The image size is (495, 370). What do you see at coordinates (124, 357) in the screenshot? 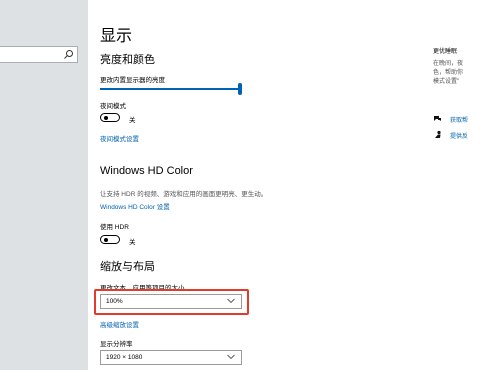
I see `resolution-dropdown-value: 1920 × 1080` at bounding box center [124, 357].